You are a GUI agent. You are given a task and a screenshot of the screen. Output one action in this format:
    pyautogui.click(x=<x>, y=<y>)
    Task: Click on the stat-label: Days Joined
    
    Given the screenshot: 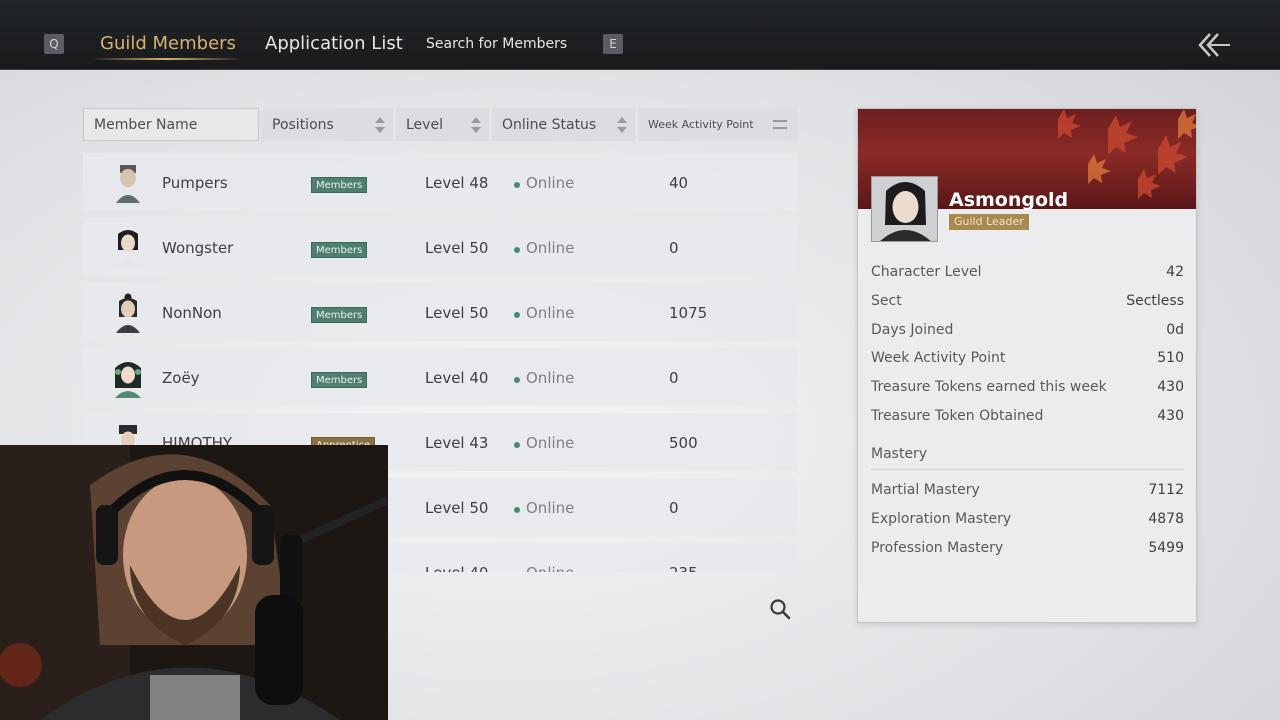 What is the action you would take?
    pyautogui.click(x=912, y=330)
    